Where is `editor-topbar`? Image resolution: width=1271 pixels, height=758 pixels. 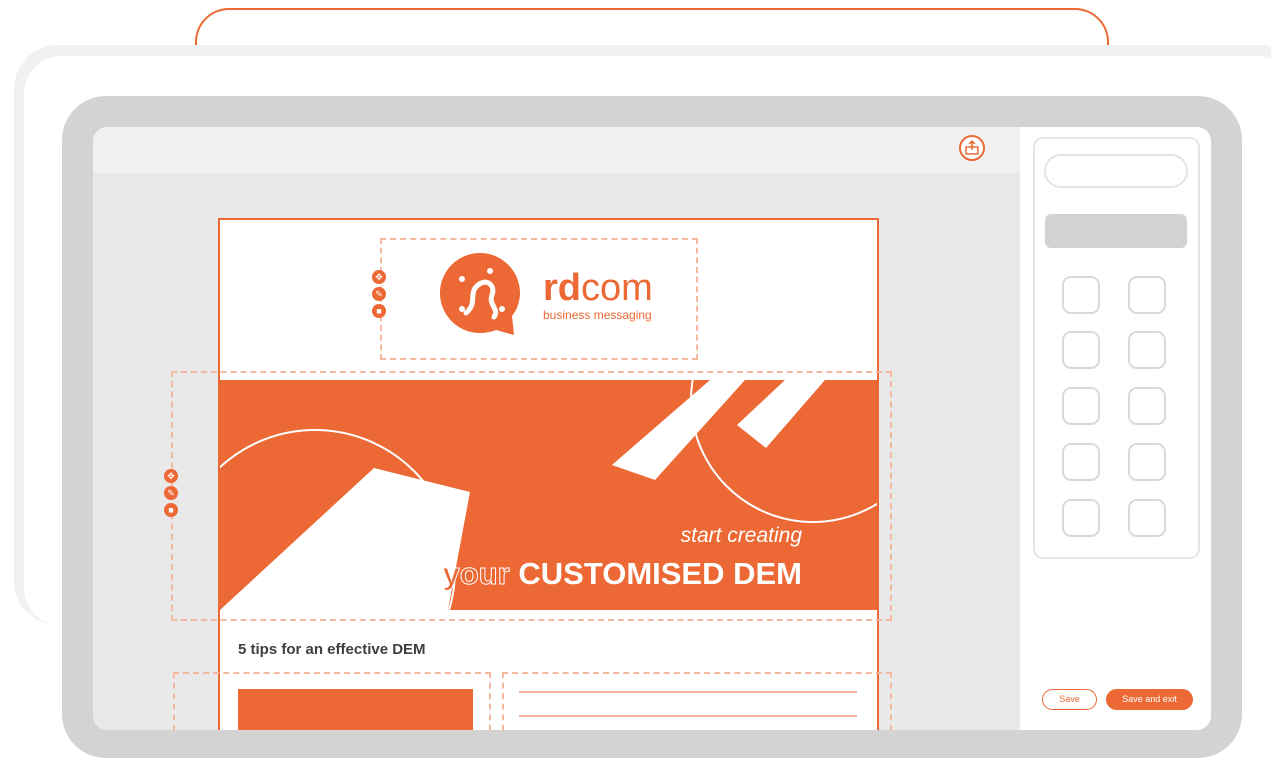 editor-topbar is located at coordinates (556, 150).